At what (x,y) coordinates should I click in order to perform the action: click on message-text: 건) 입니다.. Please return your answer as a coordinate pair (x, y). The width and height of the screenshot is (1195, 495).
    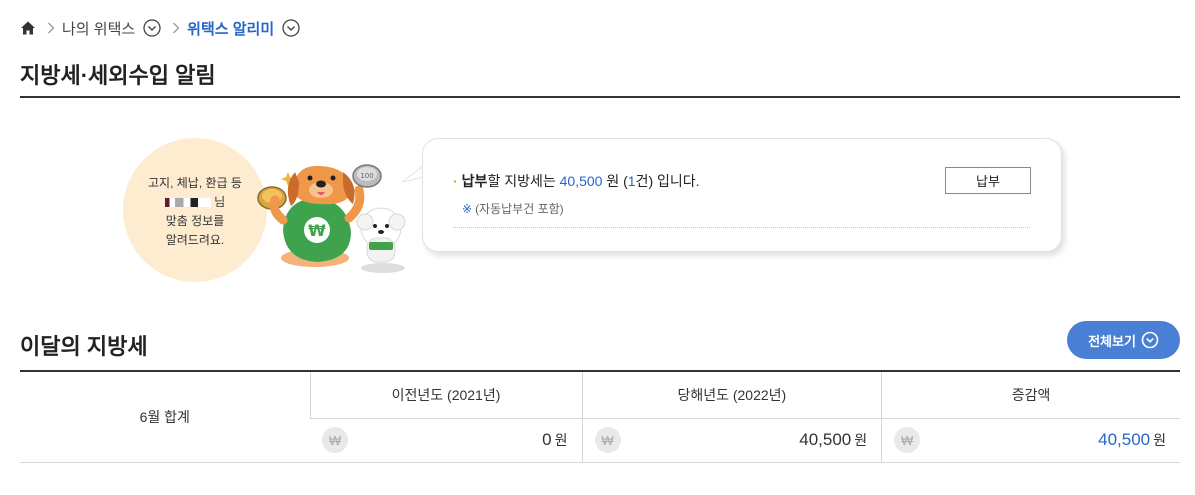
    Looking at the image, I should click on (667, 181).